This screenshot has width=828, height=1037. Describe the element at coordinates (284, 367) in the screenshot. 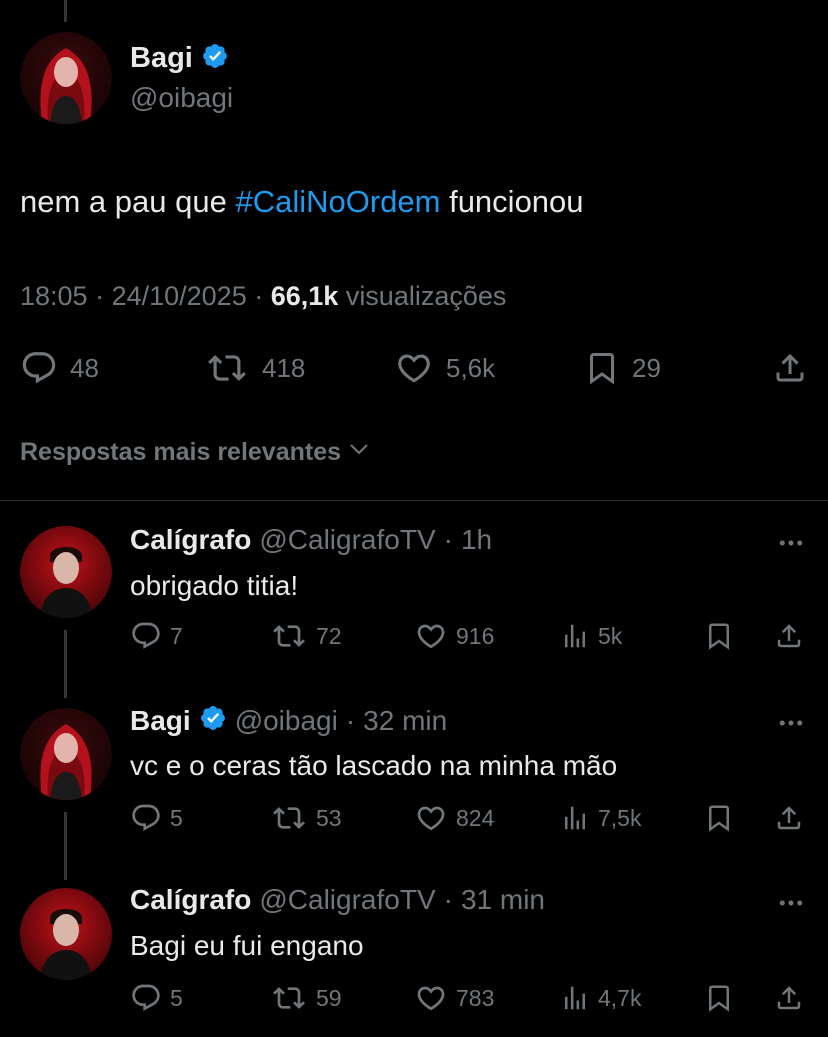

I see `repost-count: 418` at that location.